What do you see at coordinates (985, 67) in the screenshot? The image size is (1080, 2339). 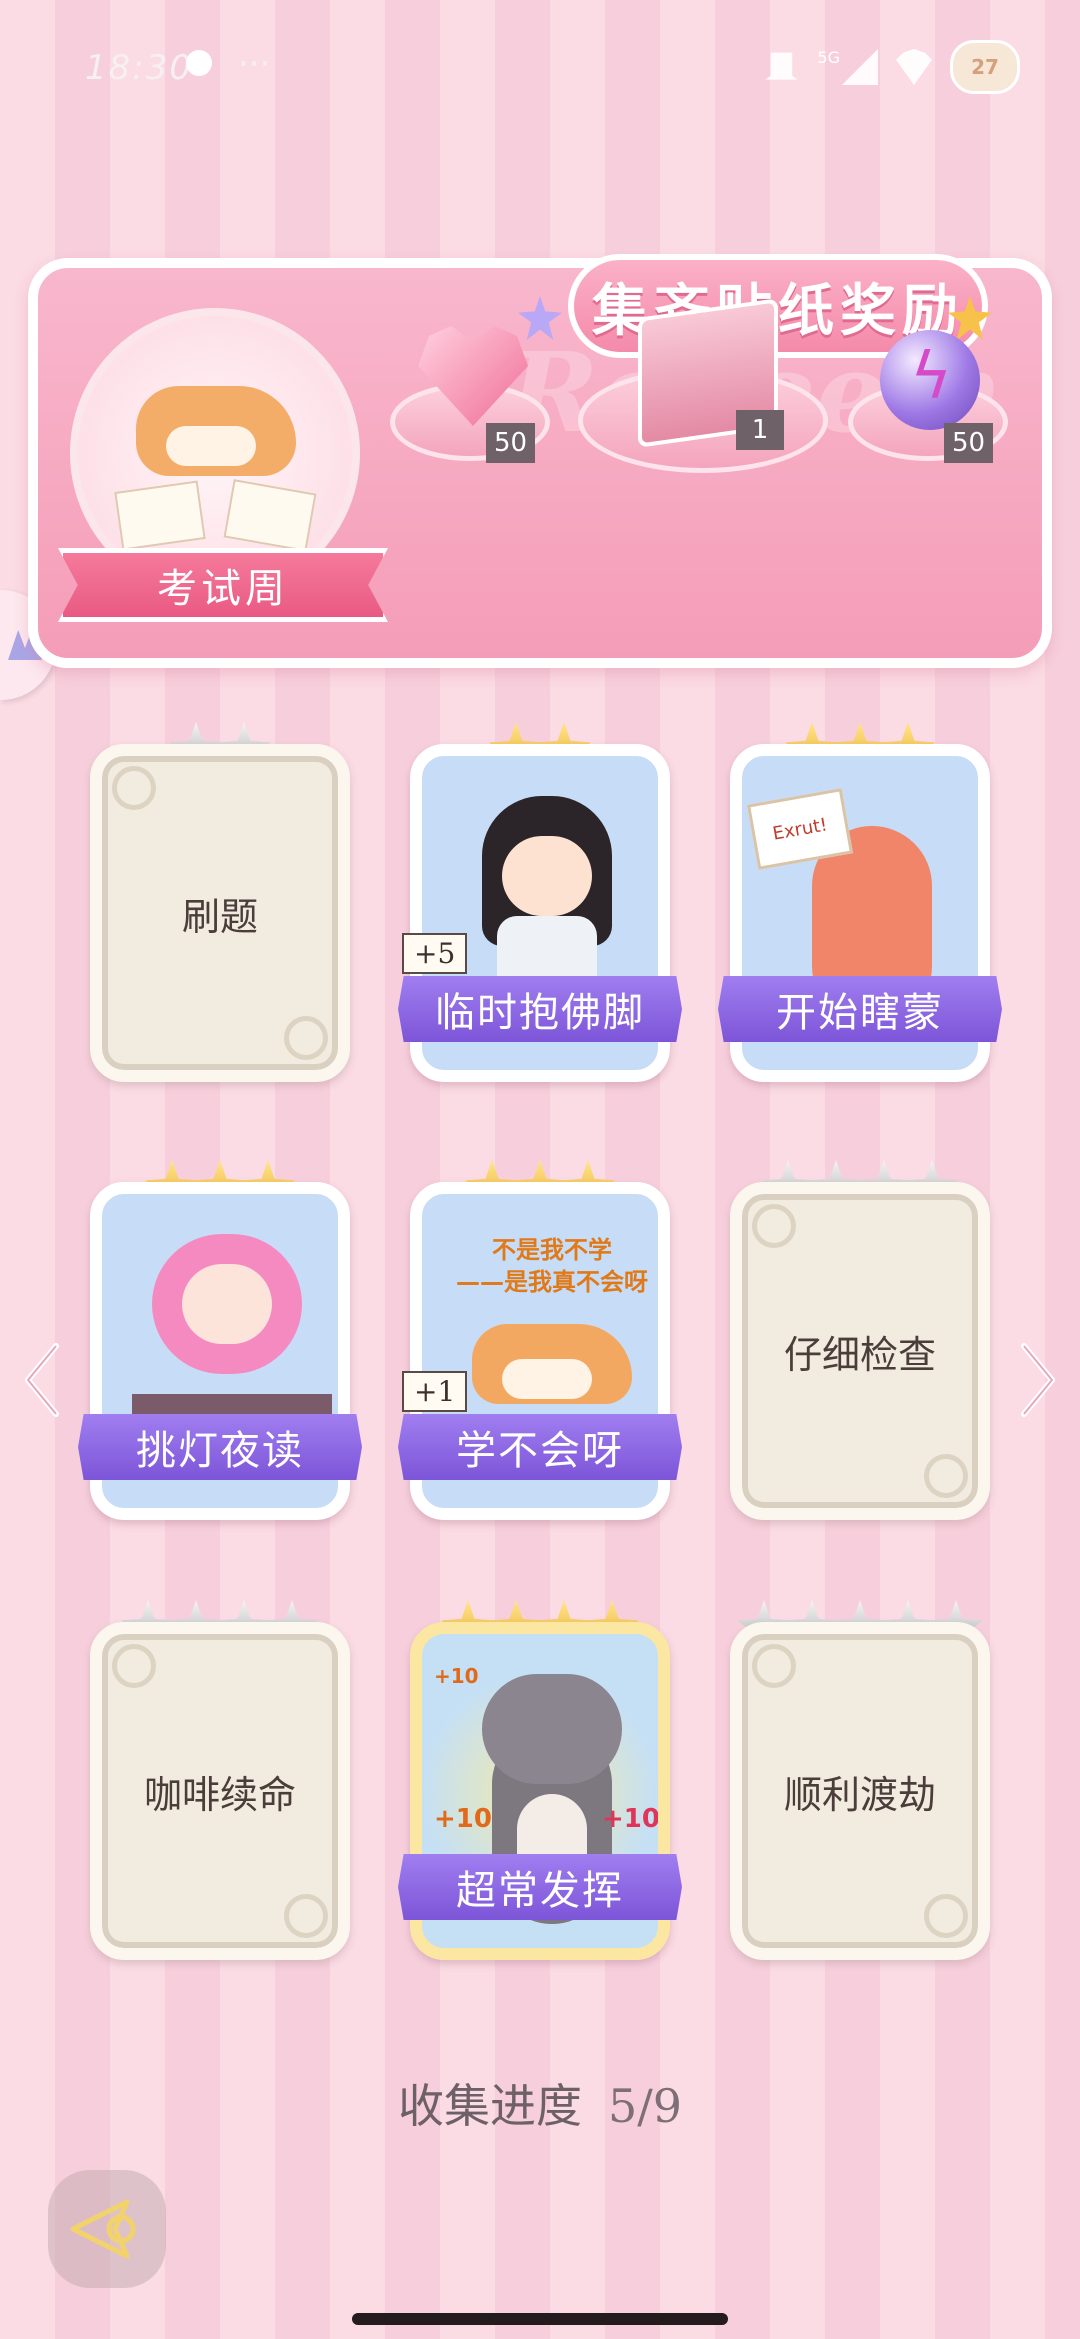 I see `battery-indicator: 27` at bounding box center [985, 67].